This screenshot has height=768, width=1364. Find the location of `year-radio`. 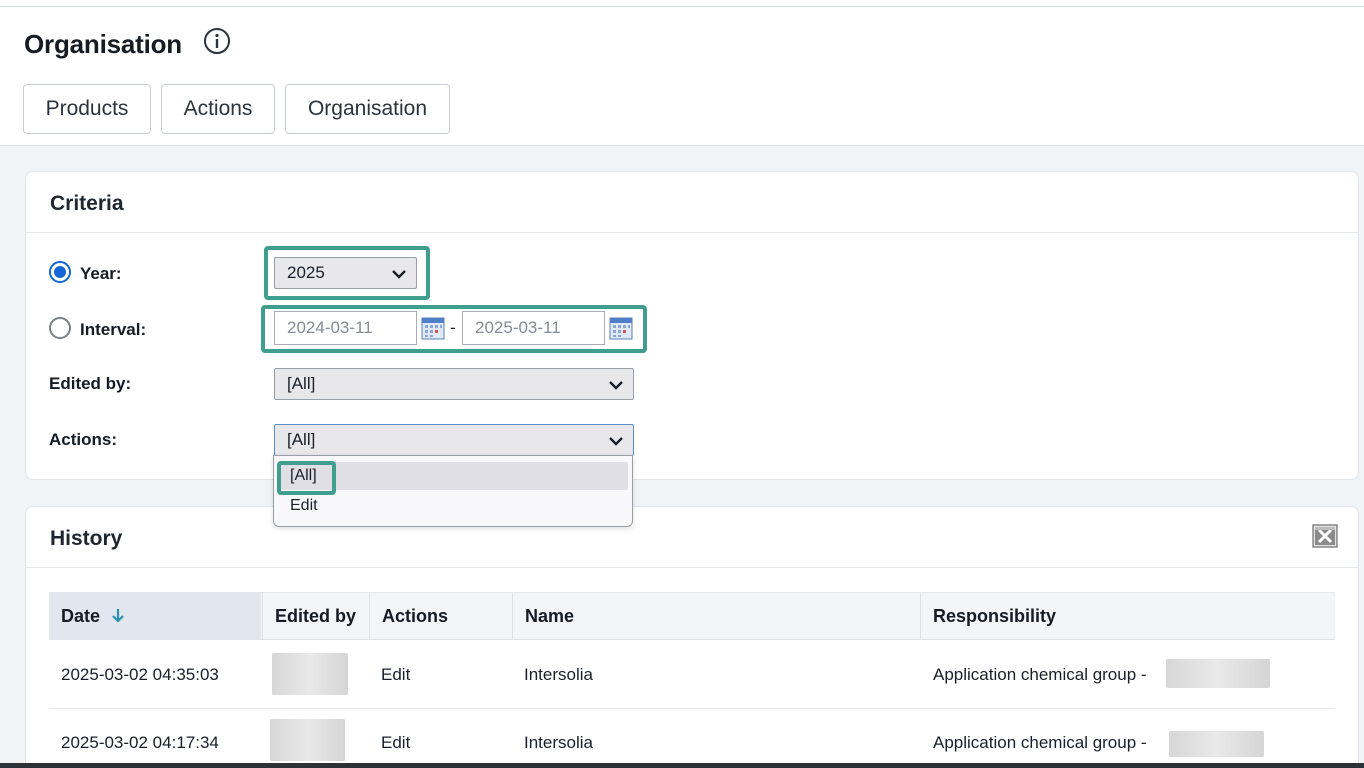

year-radio is located at coordinates (60, 272).